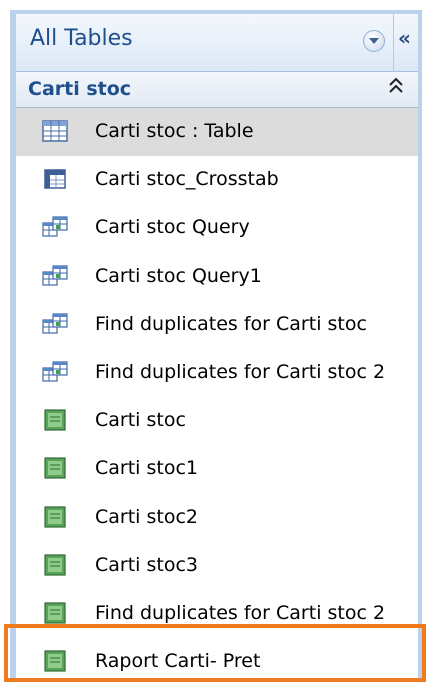  What do you see at coordinates (80, 89) in the screenshot?
I see `group-title: Carti stoc` at bounding box center [80, 89].